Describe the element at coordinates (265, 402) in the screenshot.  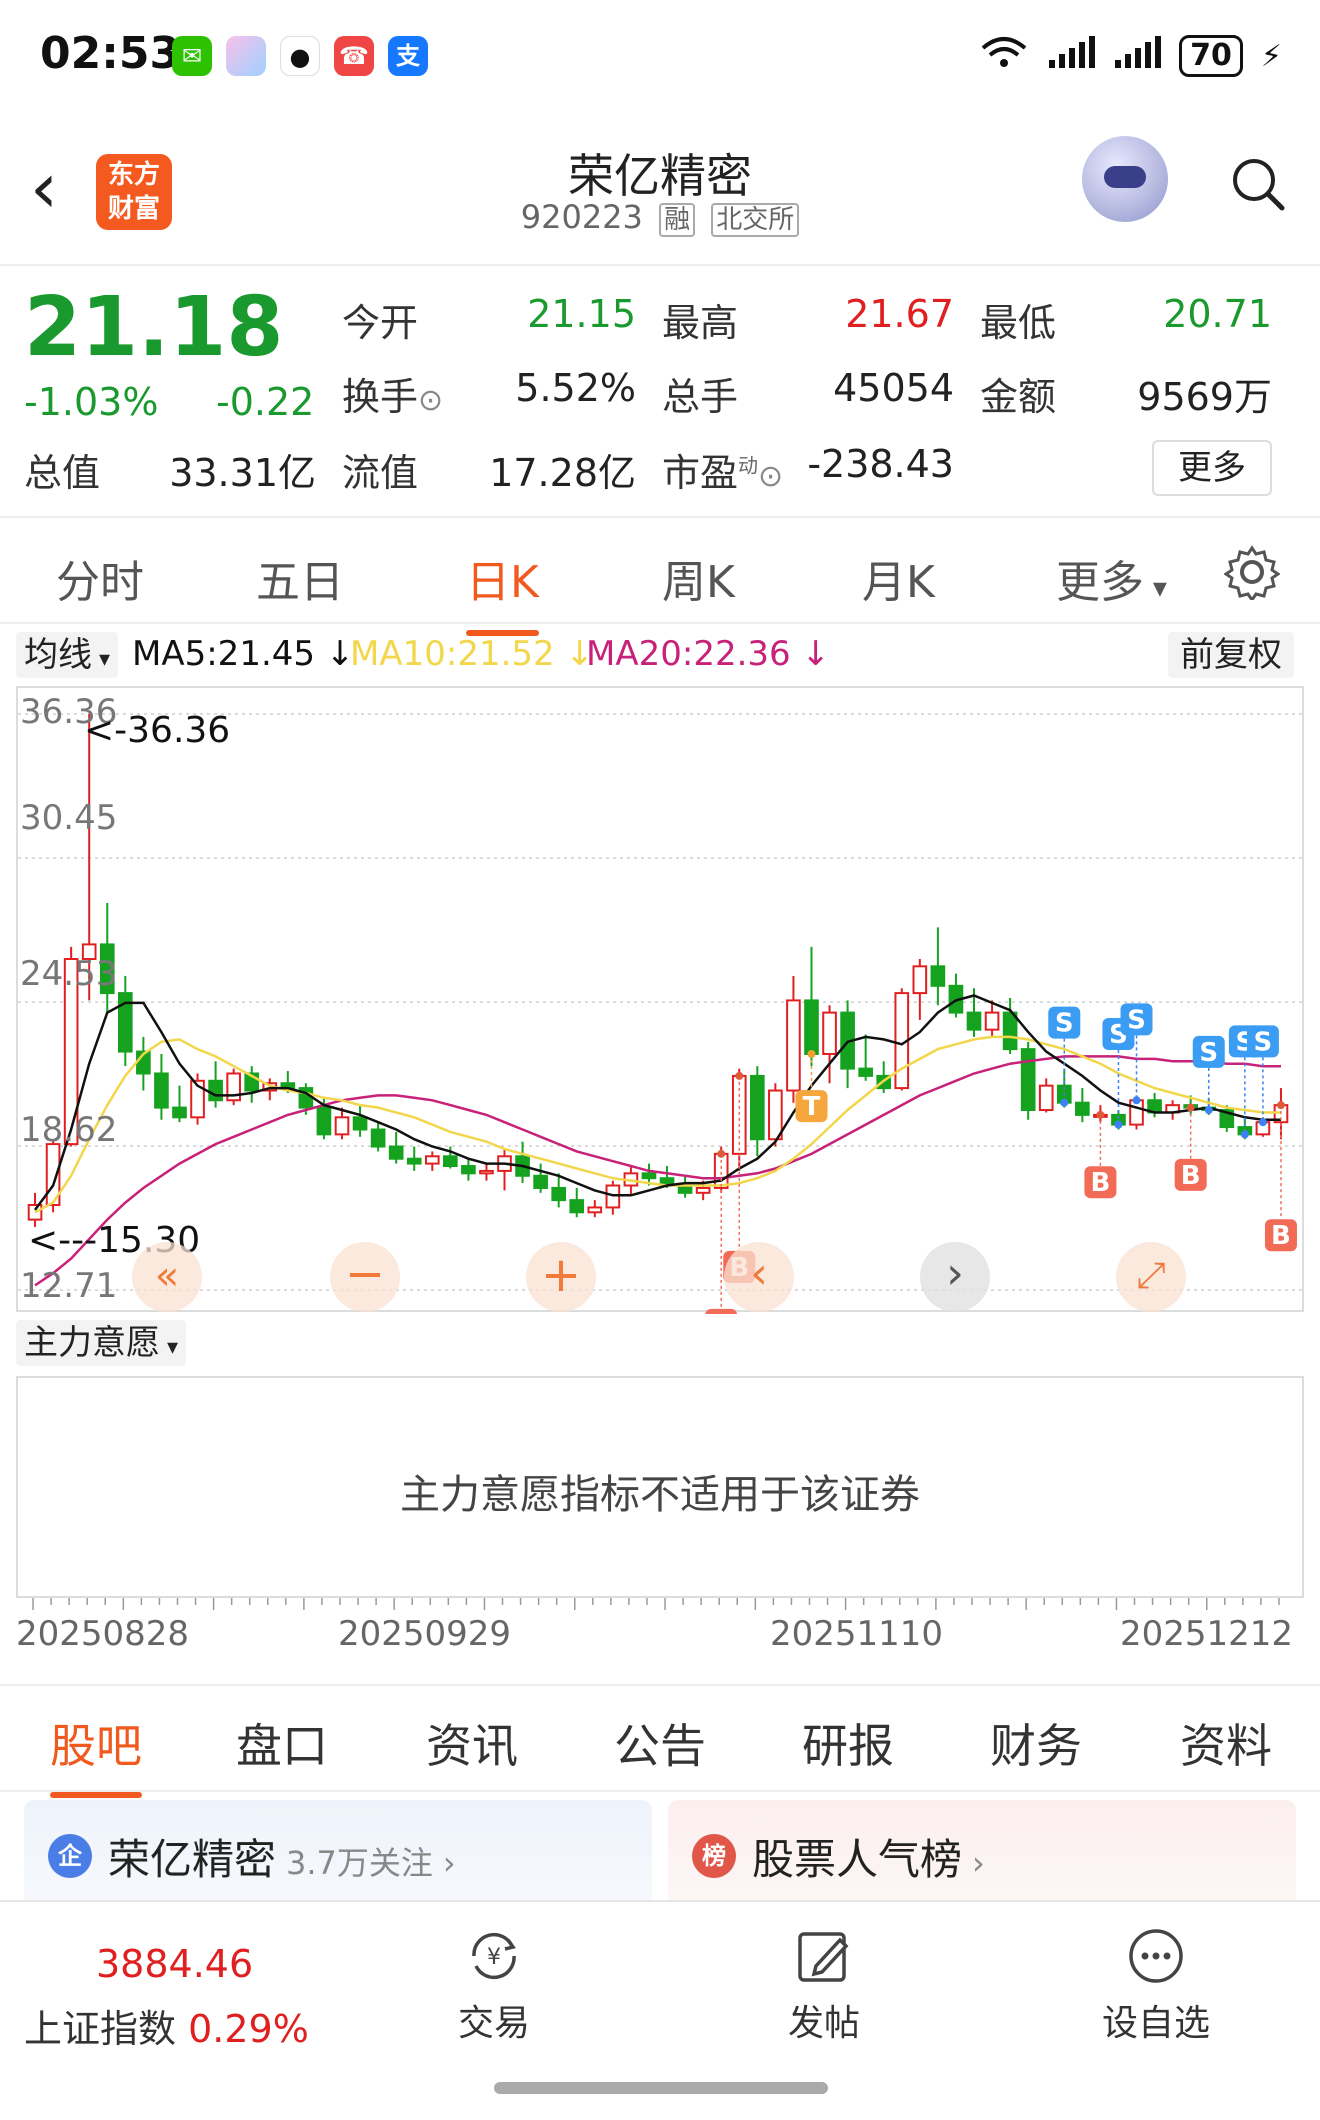
I see `change-amount: -0.22` at that location.